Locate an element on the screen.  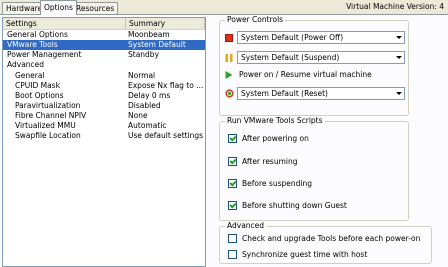
column-header-settings: Settings is located at coordinates (64, 23).